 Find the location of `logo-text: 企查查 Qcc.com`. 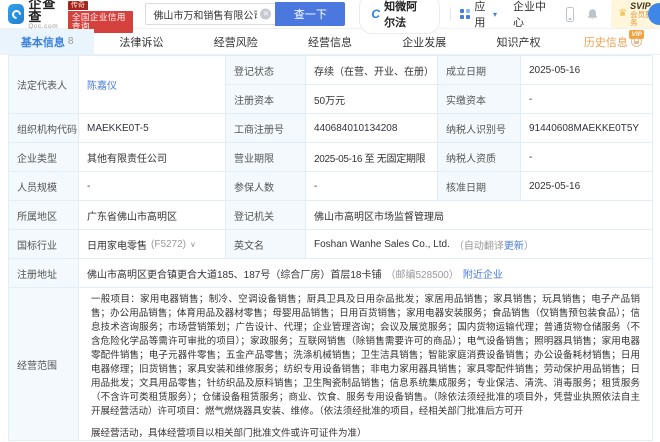

logo-text: 企查查 Qcc.com is located at coordinates (45, 15).